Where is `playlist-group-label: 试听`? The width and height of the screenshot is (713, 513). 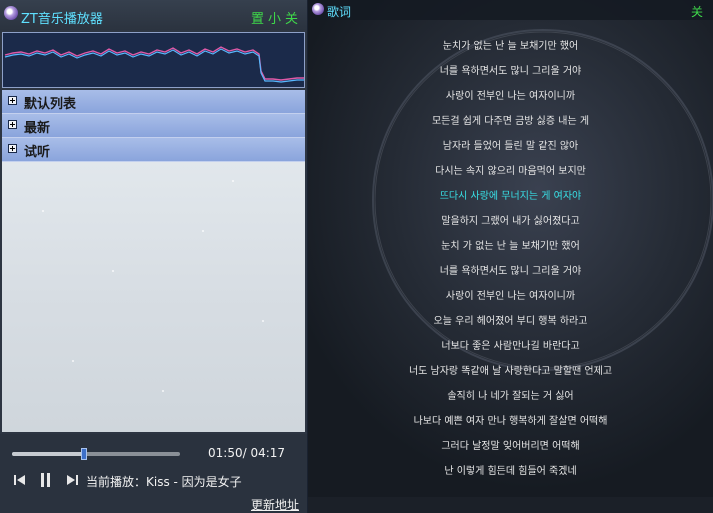
playlist-group-label: 试听 is located at coordinates (37, 152).